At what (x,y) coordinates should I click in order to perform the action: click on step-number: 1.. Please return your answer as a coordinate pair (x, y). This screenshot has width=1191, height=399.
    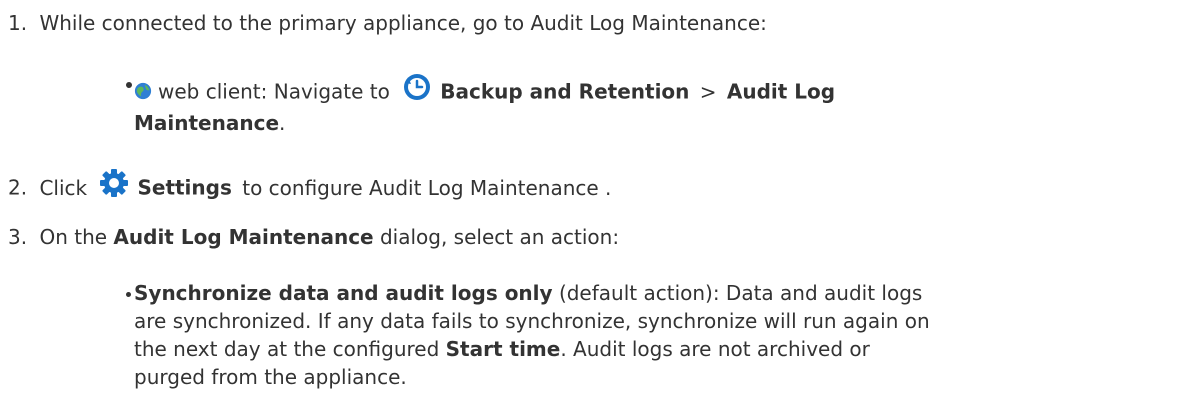
    Looking at the image, I should click on (18, 23).